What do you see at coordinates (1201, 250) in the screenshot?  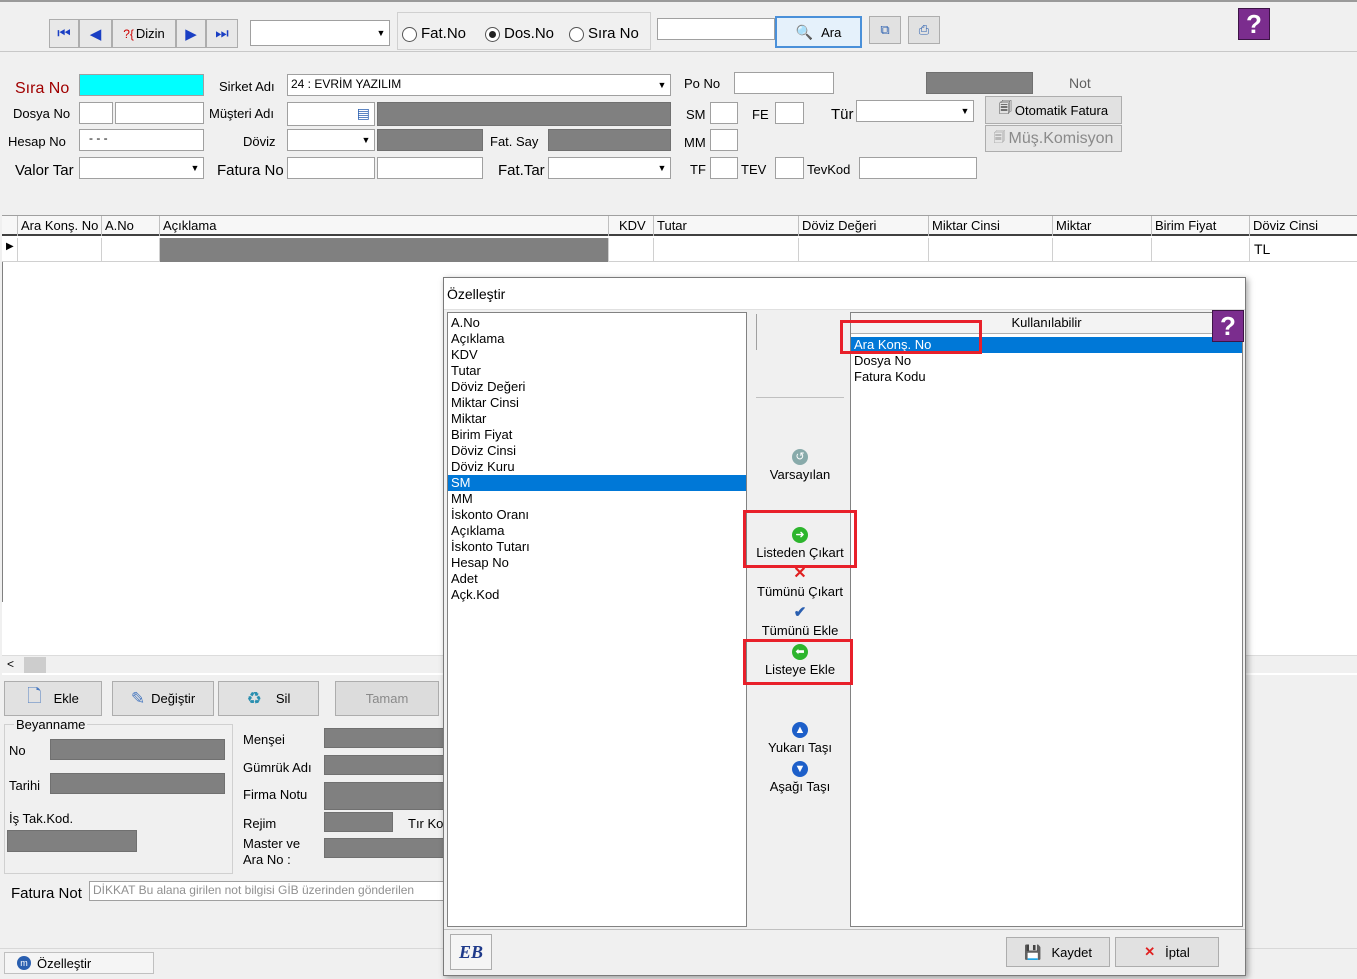 I see `cell-birim-fiyat` at bounding box center [1201, 250].